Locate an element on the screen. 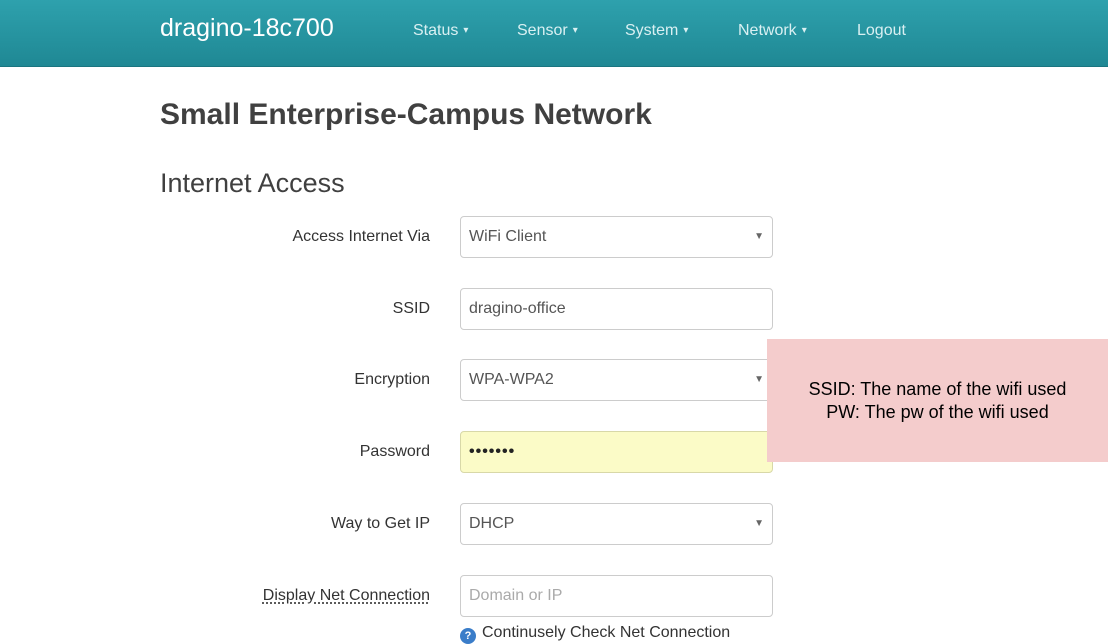 The width and height of the screenshot is (1108, 644). section-title: Internet Access is located at coordinates (252, 183).